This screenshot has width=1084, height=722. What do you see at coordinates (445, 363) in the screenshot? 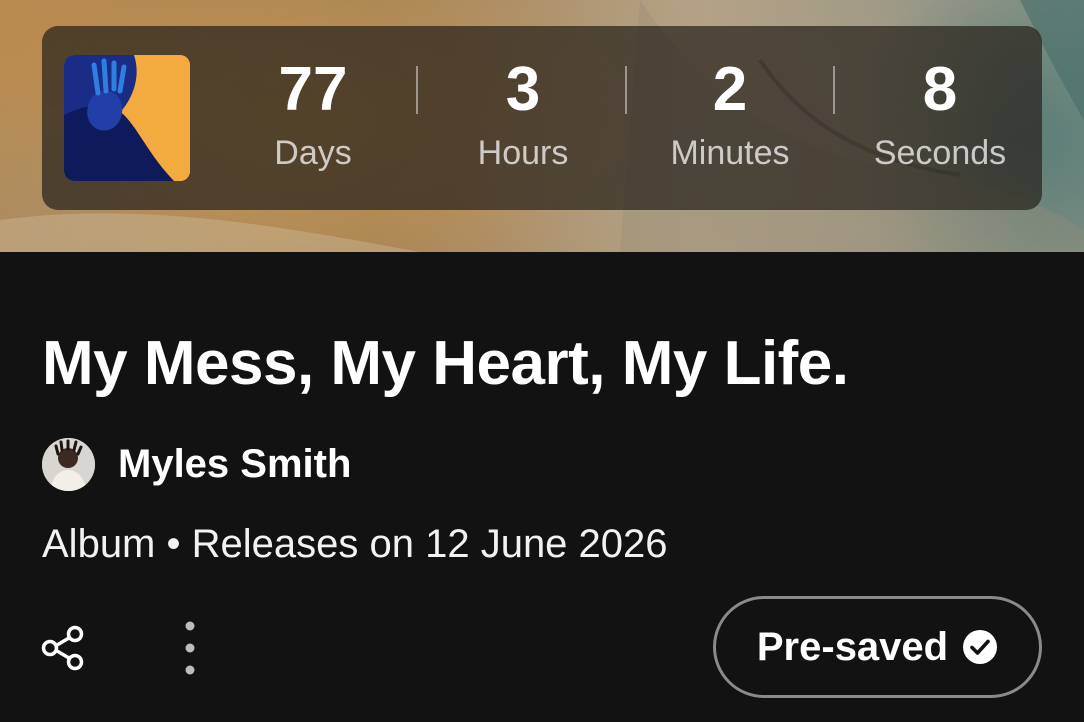
I see `album-title: My Mess, My Heart, My Life.` at bounding box center [445, 363].